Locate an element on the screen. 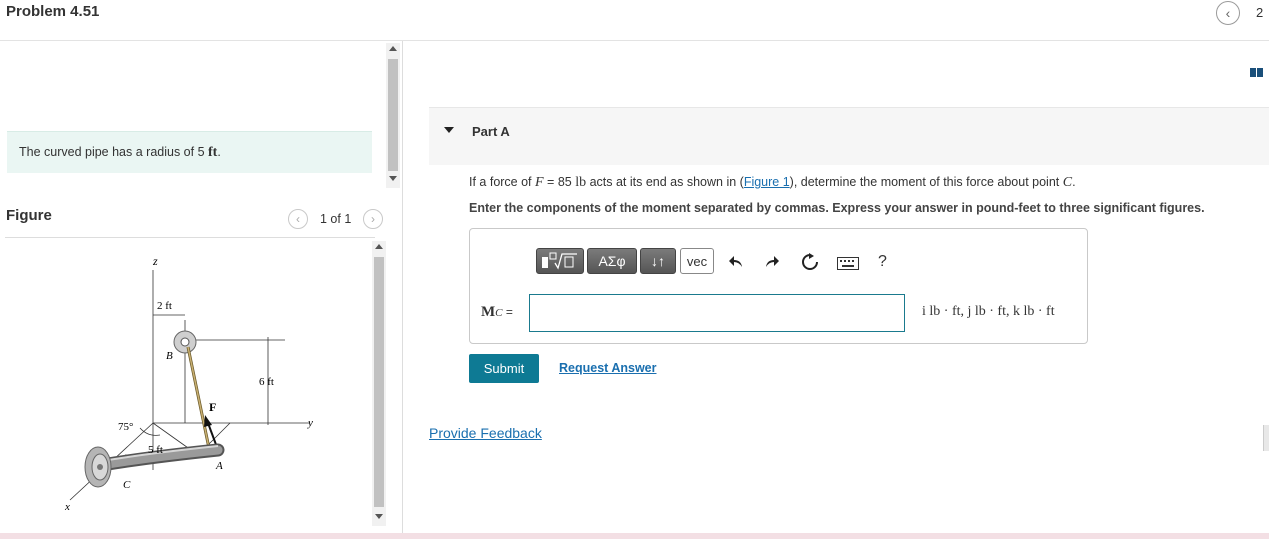  moment-answer-input is located at coordinates (717, 313).